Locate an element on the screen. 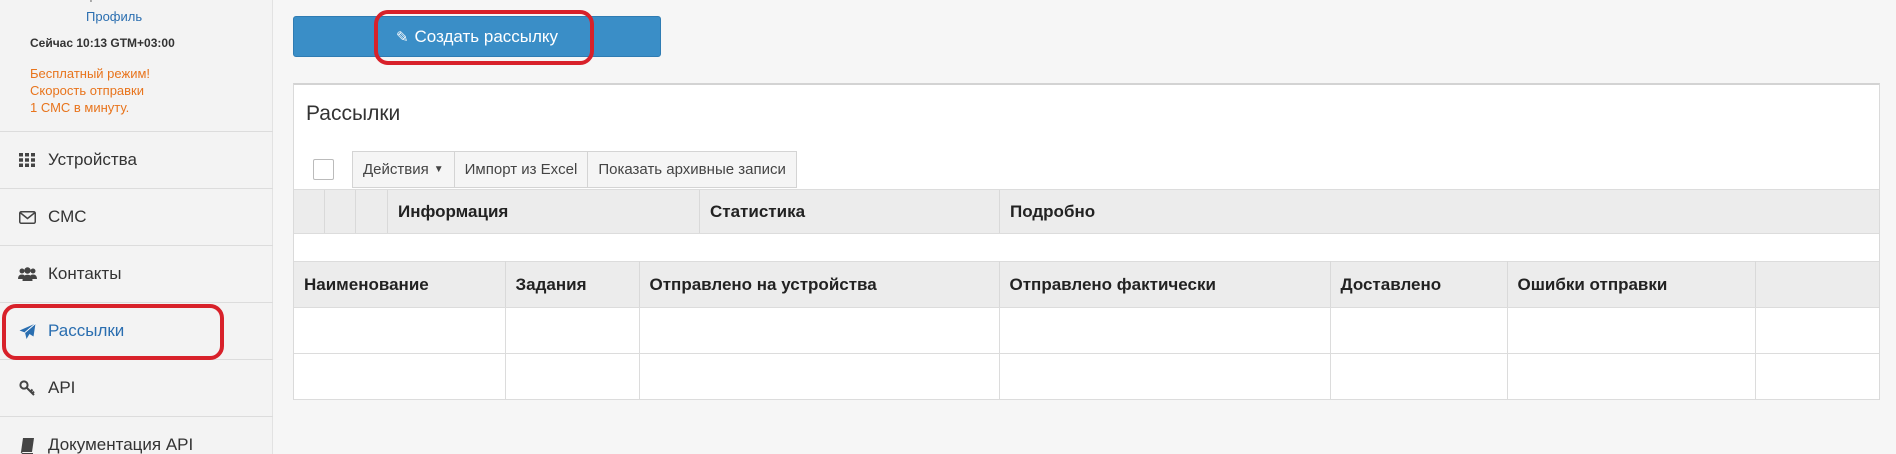 This screenshot has height=454, width=1896. warning-line-2: Скорость отправки is located at coordinates (87, 90).